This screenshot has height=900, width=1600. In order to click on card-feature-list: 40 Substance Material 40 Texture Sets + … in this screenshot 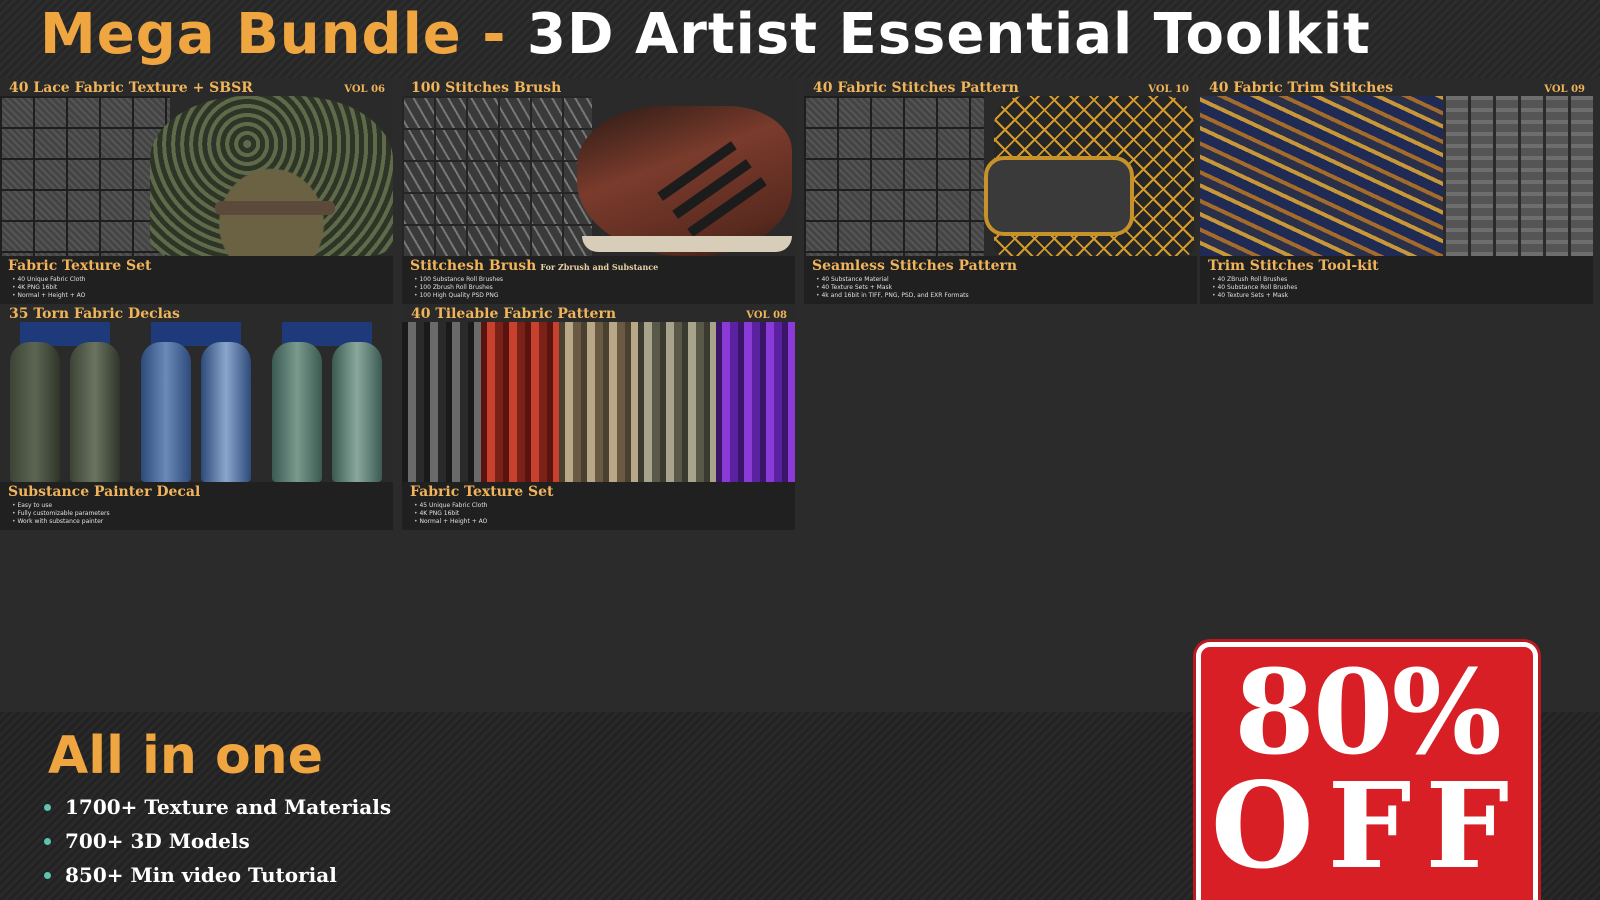, I will do `click(892, 288)`.